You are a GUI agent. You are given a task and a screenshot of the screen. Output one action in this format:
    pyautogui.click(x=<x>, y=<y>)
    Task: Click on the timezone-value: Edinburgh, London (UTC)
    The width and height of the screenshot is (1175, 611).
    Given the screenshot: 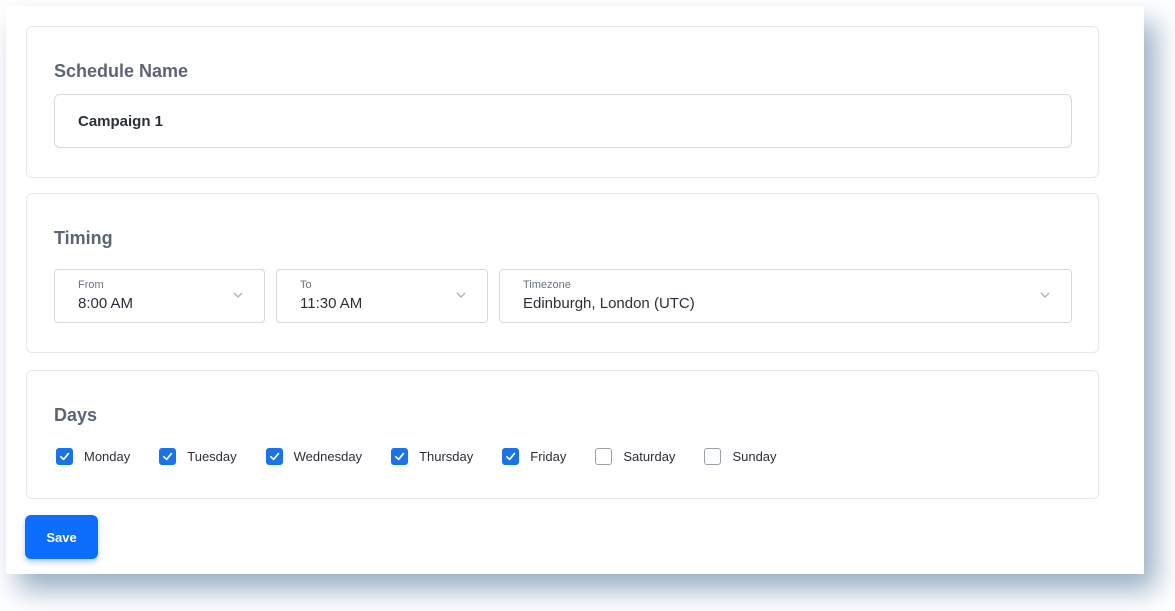 What is the action you would take?
    pyautogui.click(x=609, y=303)
    